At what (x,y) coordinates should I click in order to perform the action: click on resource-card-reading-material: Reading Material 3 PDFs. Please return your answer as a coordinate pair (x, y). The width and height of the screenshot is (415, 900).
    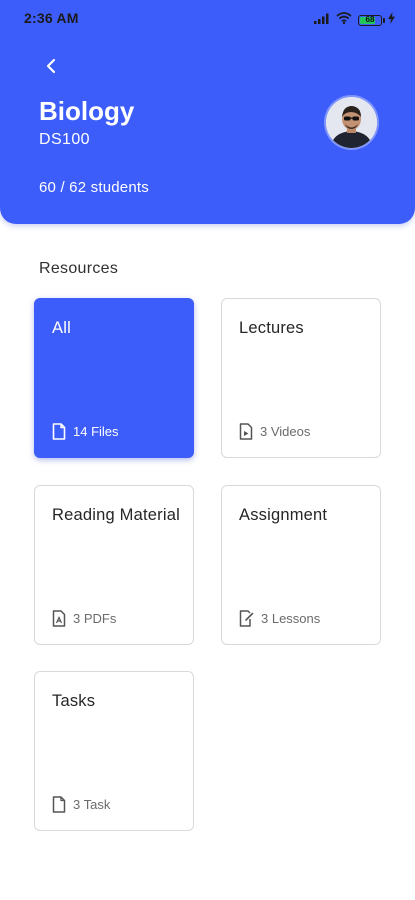
    Looking at the image, I should click on (114, 565).